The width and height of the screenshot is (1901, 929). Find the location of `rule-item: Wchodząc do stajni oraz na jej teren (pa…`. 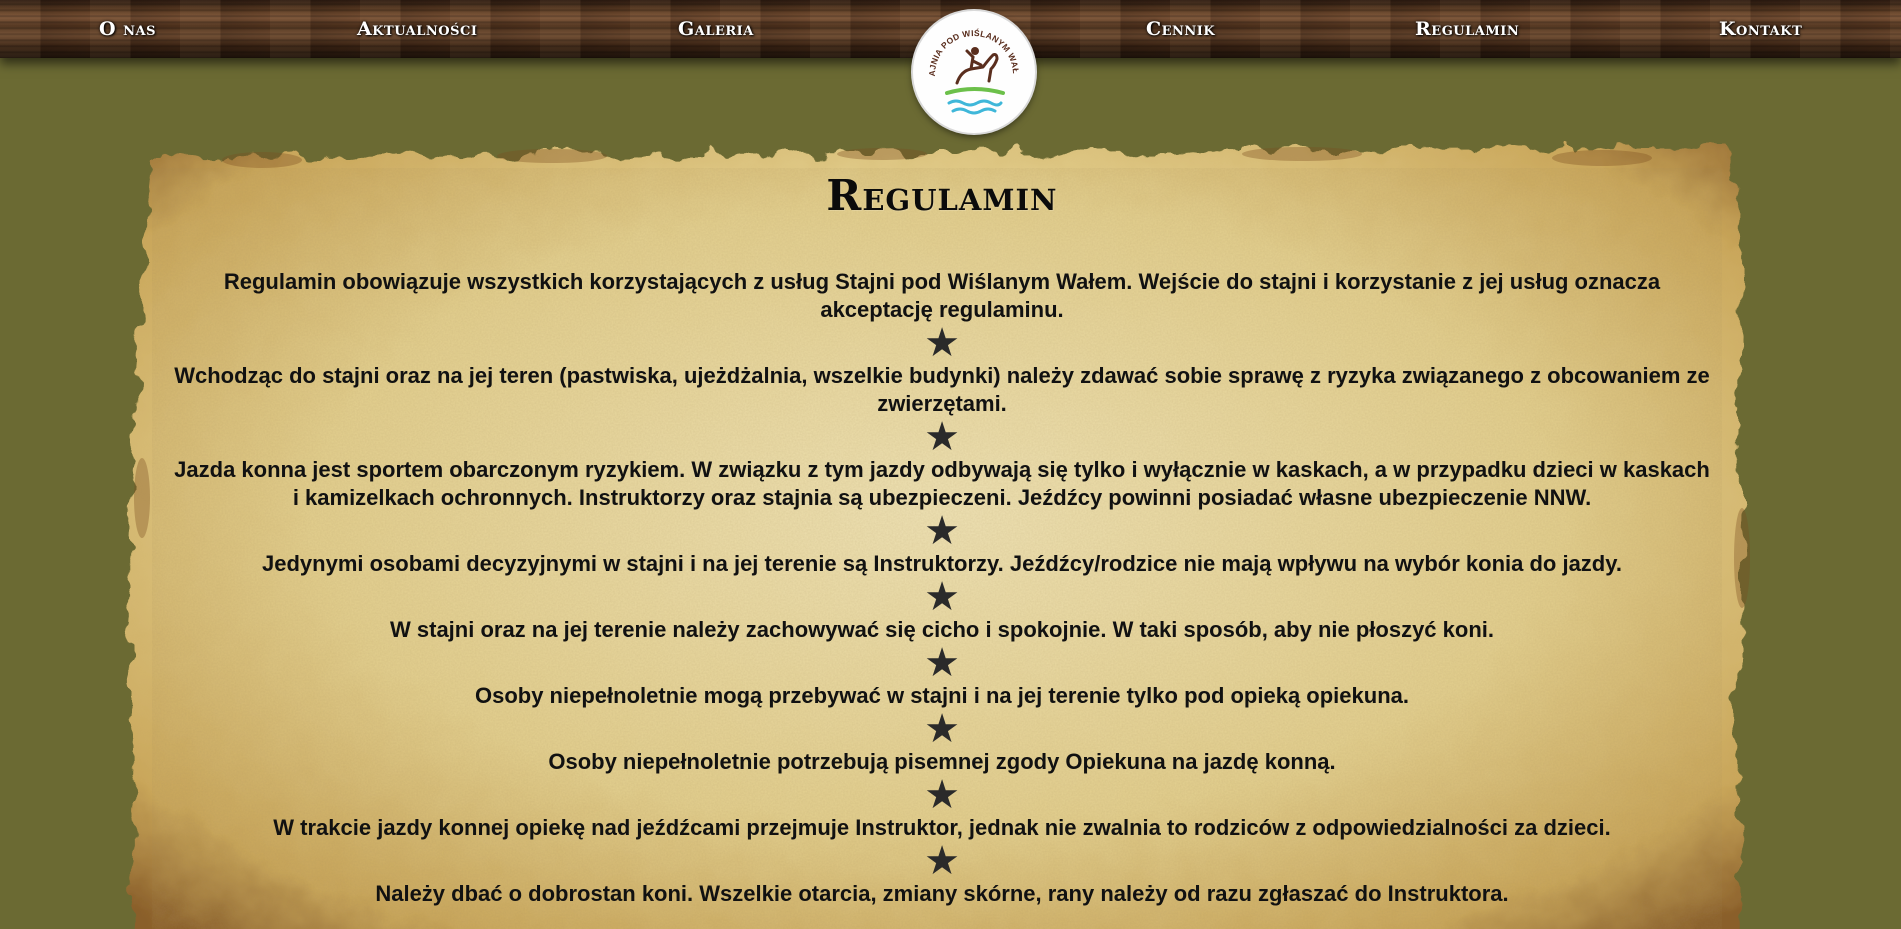

rule-item: Wchodząc do stajni oraz na jej teren (pa… is located at coordinates (942, 389).